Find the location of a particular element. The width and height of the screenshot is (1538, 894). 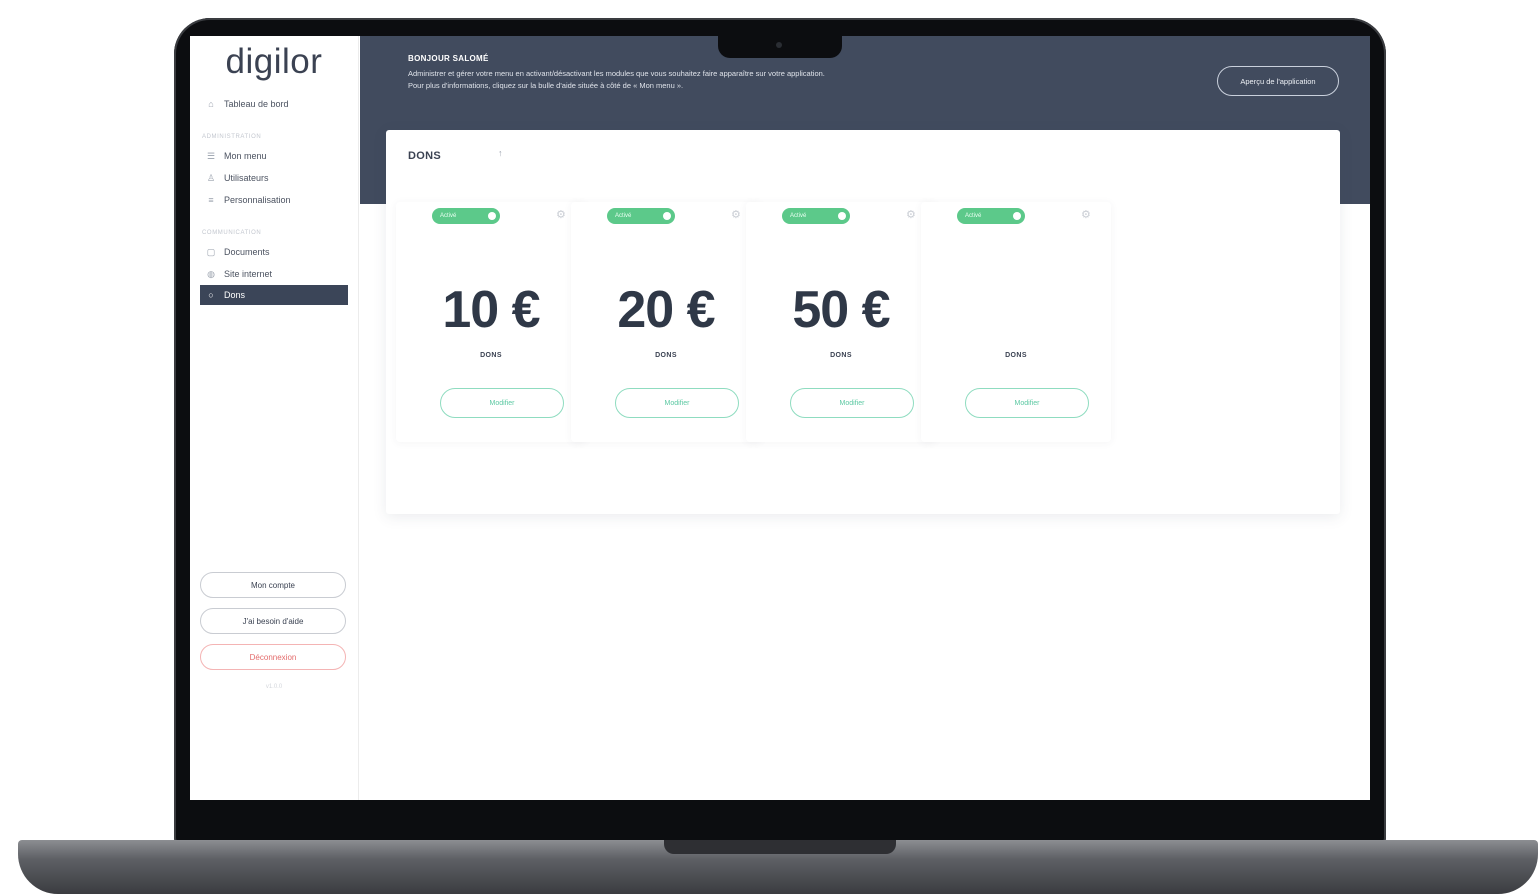

version-label: v1.0.0 is located at coordinates (274, 687).